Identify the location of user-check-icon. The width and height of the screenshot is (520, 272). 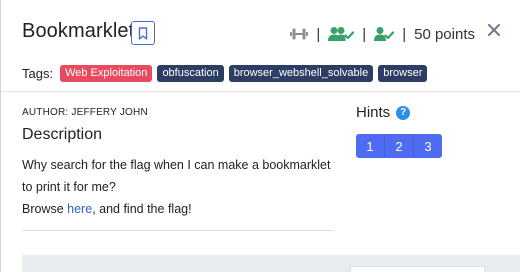
(384, 34).